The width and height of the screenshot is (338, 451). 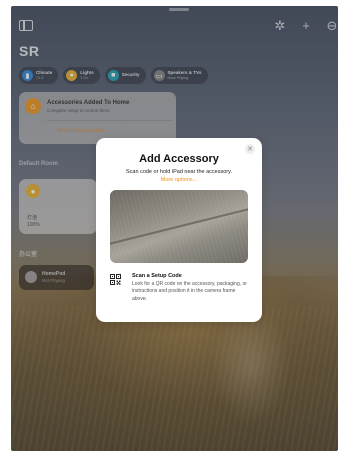 What do you see at coordinates (157, 276) in the screenshot?
I see `scan-code-title: Scan a Setup Code` at bounding box center [157, 276].